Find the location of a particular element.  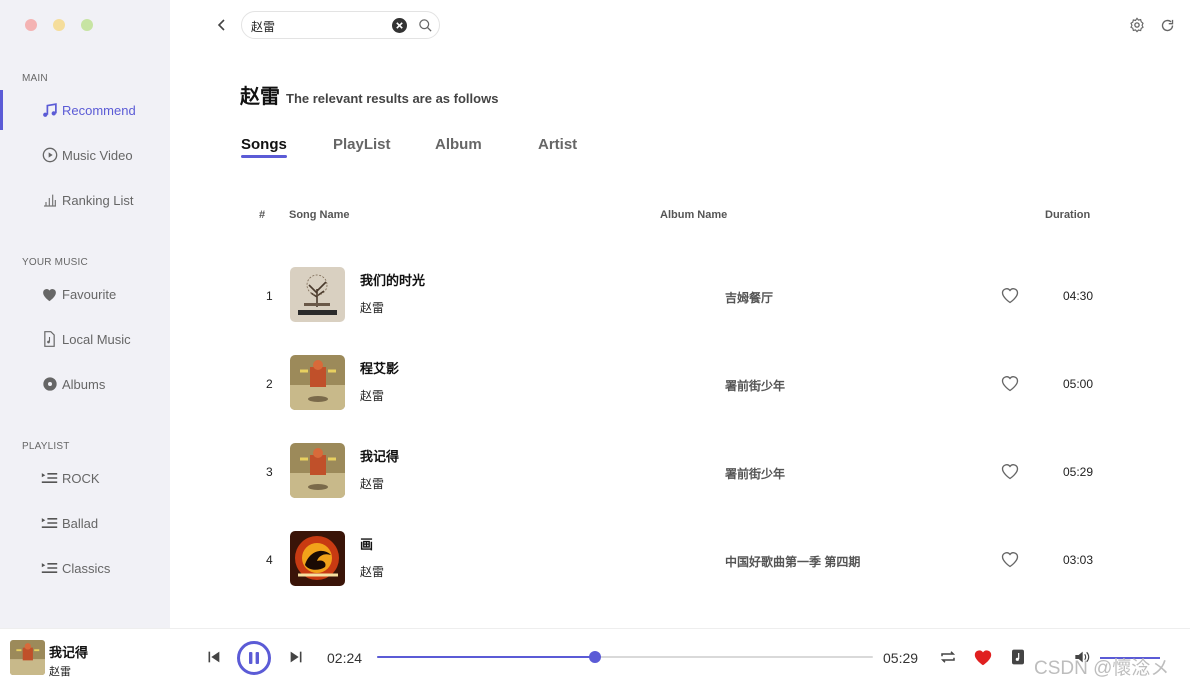

pause-button is located at coordinates (254, 658).